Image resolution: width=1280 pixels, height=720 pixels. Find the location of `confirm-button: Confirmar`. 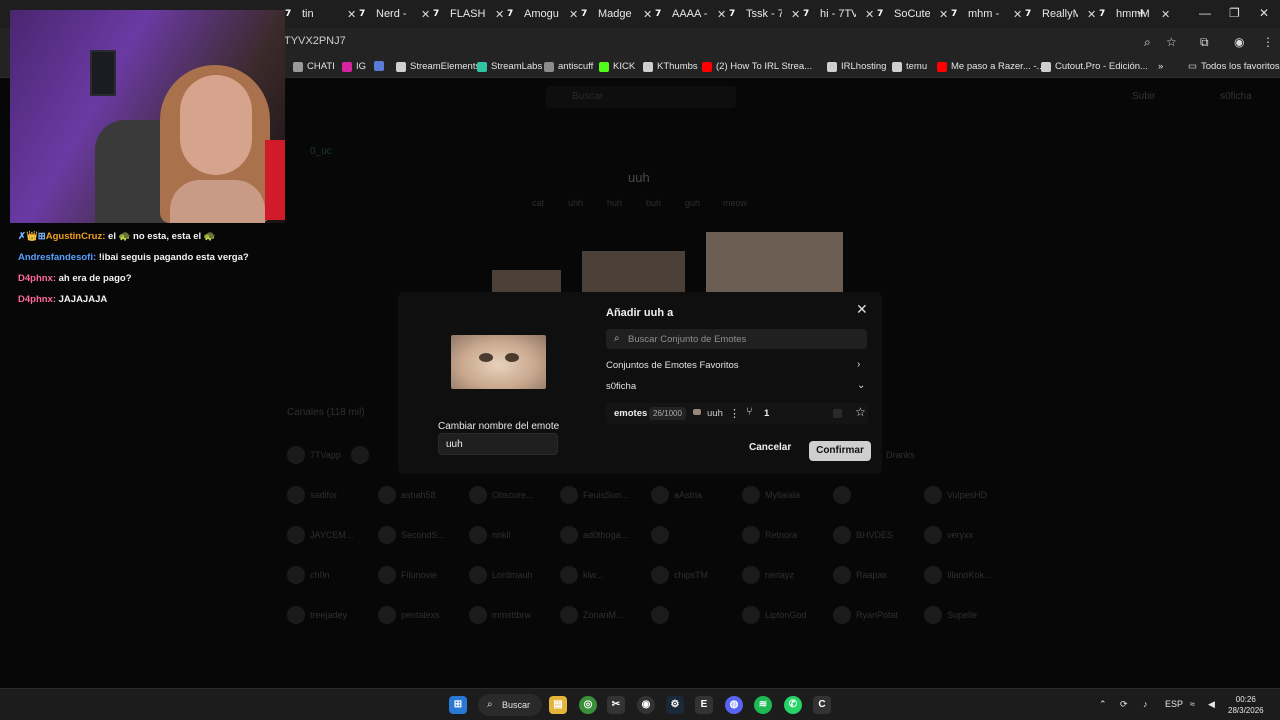

confirm-button: Confirmar is located at coordinates (840, 451).